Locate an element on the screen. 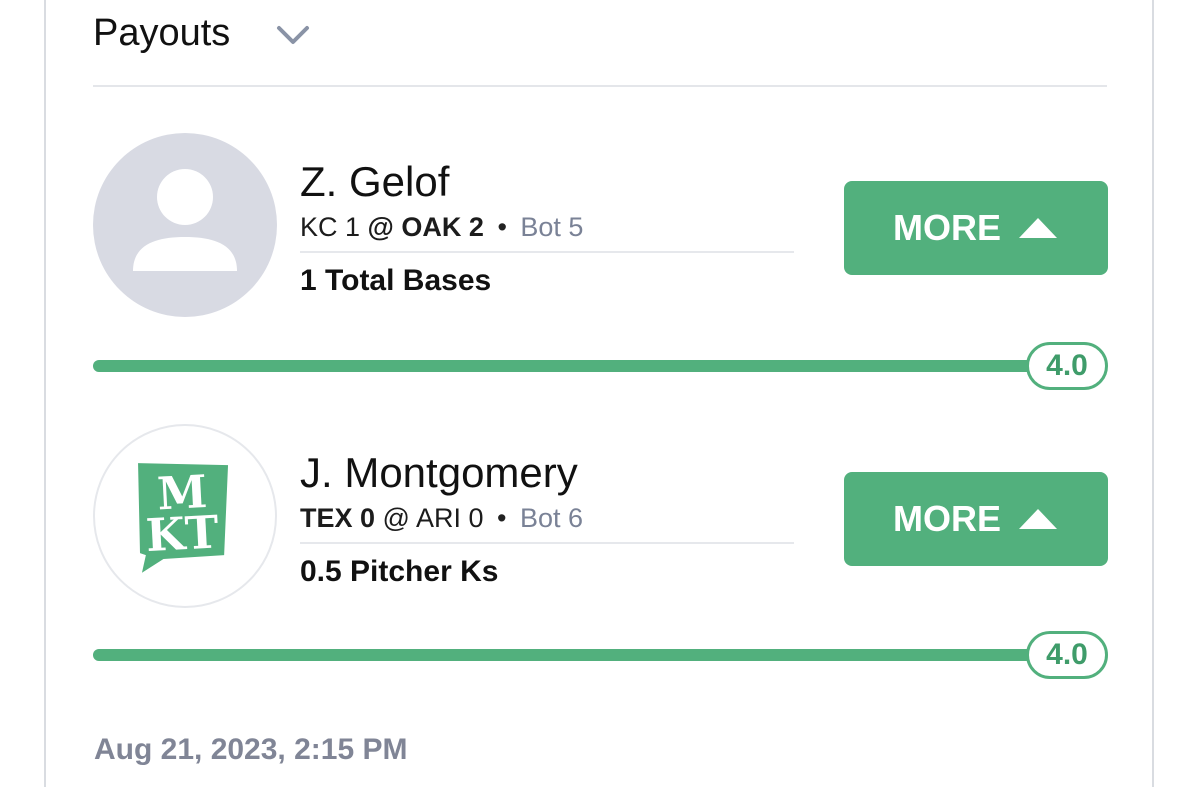 Image resolution: width=1200 pixels, height=787 pixels. payouts-header: Payouts is located at coordinates (600, 43).